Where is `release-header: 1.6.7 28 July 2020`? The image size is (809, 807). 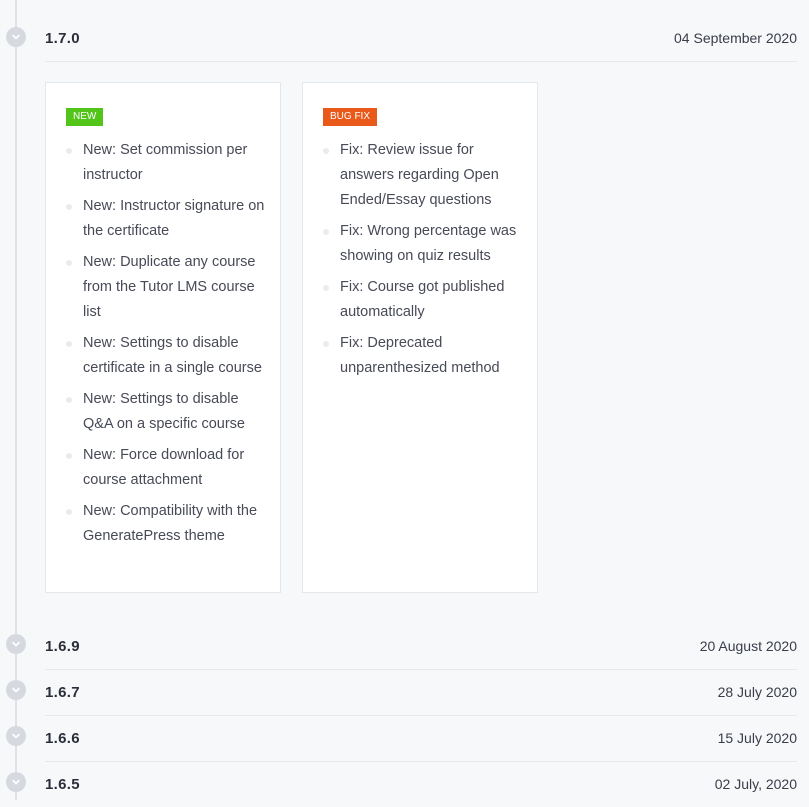
release-header: 1.6.7 28 July 2020 is located at coordinates (421, 692).